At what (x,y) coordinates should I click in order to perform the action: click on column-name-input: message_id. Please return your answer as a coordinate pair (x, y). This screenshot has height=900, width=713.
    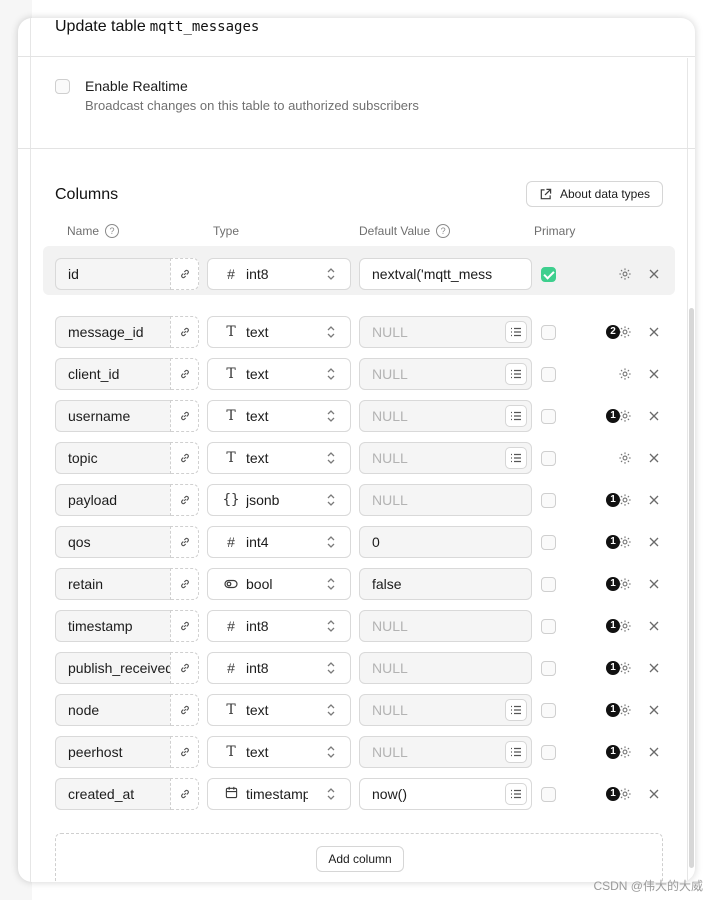
    Looking at the image, I should click on (113, 332).